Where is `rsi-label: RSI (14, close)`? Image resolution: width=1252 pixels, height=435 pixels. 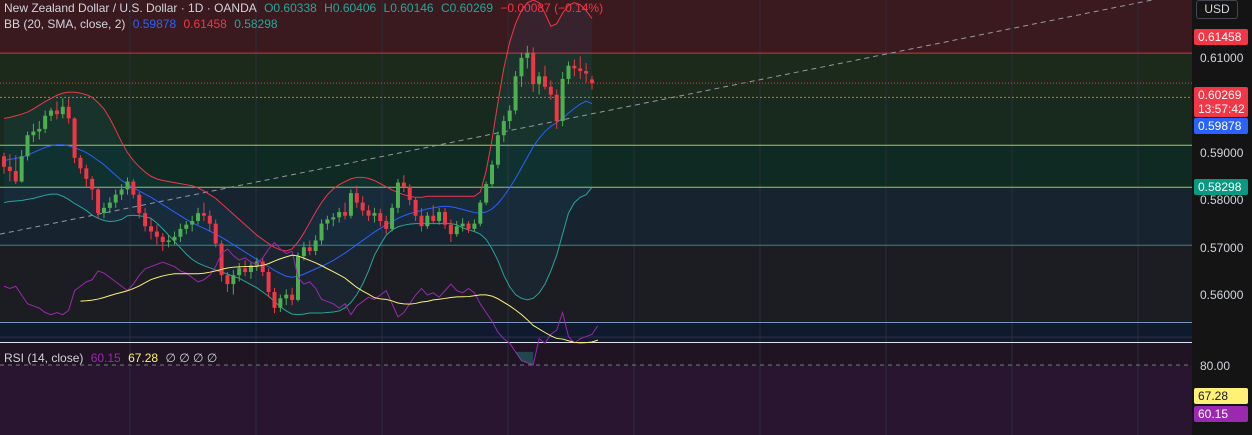
rsi-label: RSI (14, close) is located at coordinates (43, 358).